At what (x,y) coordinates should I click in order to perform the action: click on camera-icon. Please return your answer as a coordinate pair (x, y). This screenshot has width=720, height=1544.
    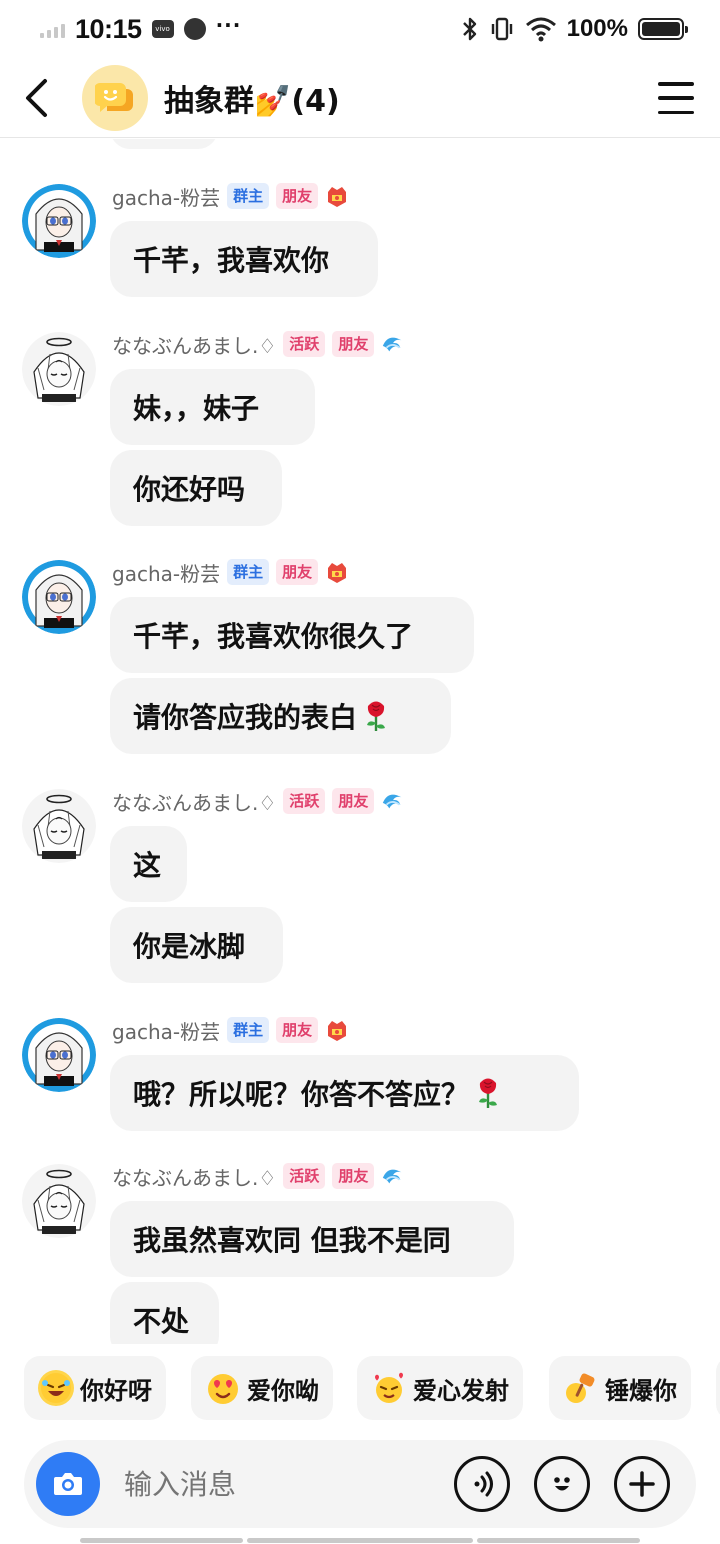
    Looking at the image, I should click on (68, 1484).